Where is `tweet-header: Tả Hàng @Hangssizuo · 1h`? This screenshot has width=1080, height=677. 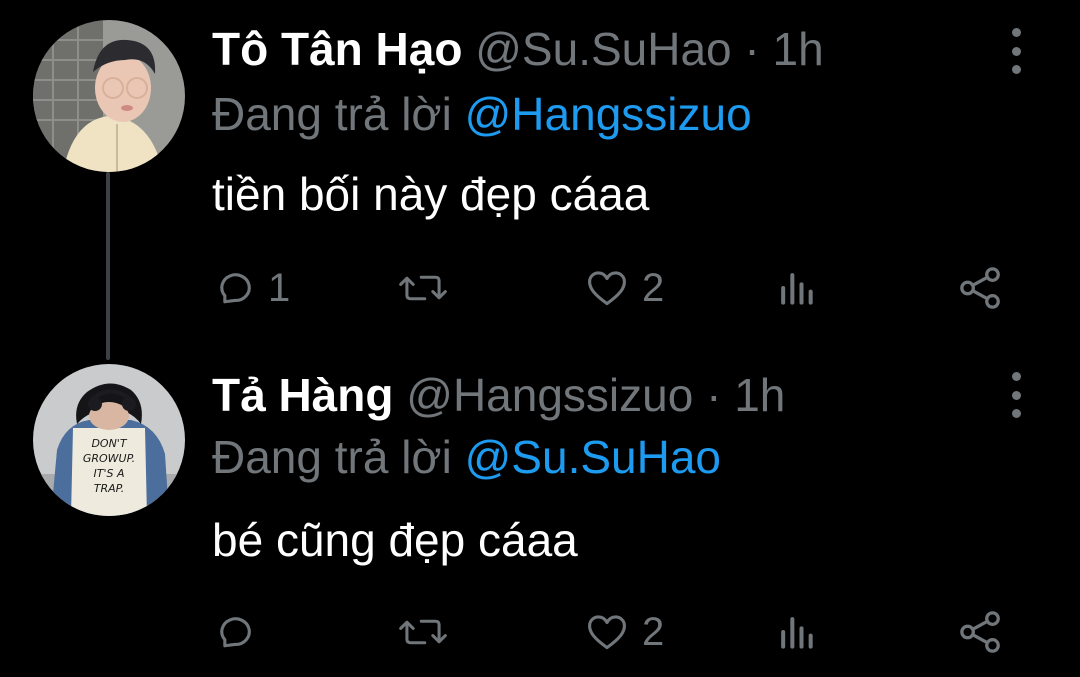
tweet-header: Tả Hàng @Hangssizuo · 1h is located at coordinates (498, 395).